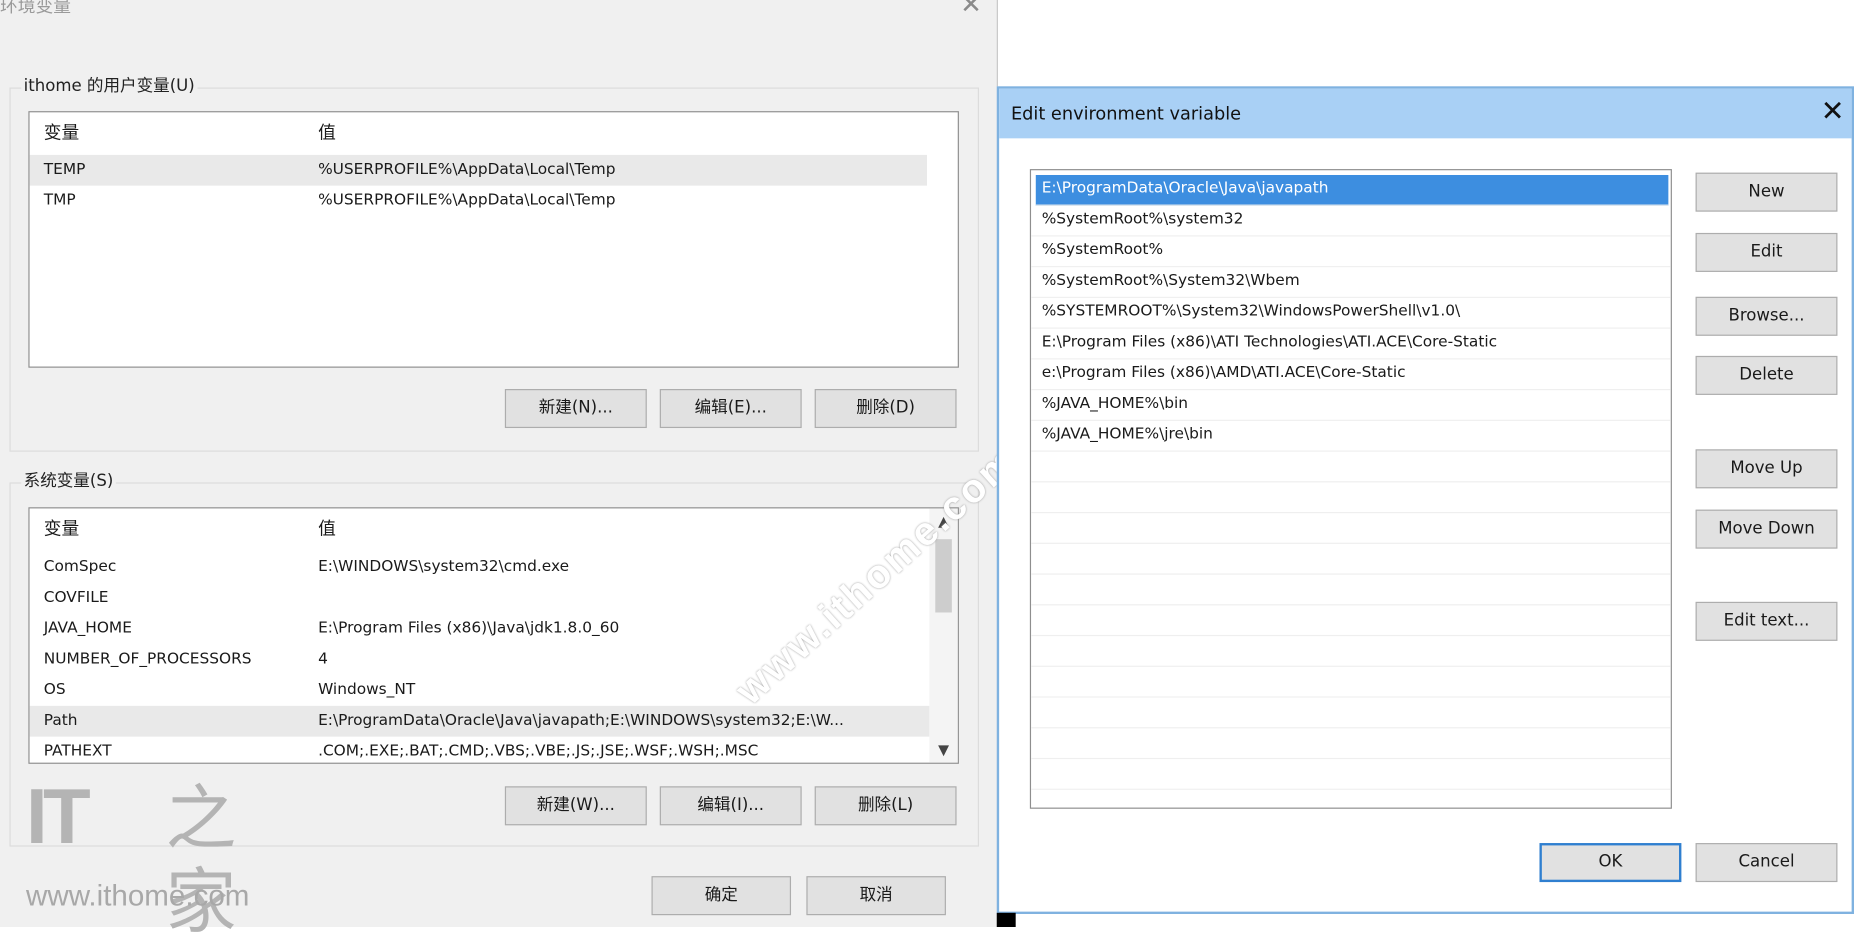 The height and width of the screenshot is (944, 1854). What do you see at coordinates (885, 409) in the screenshot?
I see `user-delete-button: 删除(D)` at bounding box center [885, 409].